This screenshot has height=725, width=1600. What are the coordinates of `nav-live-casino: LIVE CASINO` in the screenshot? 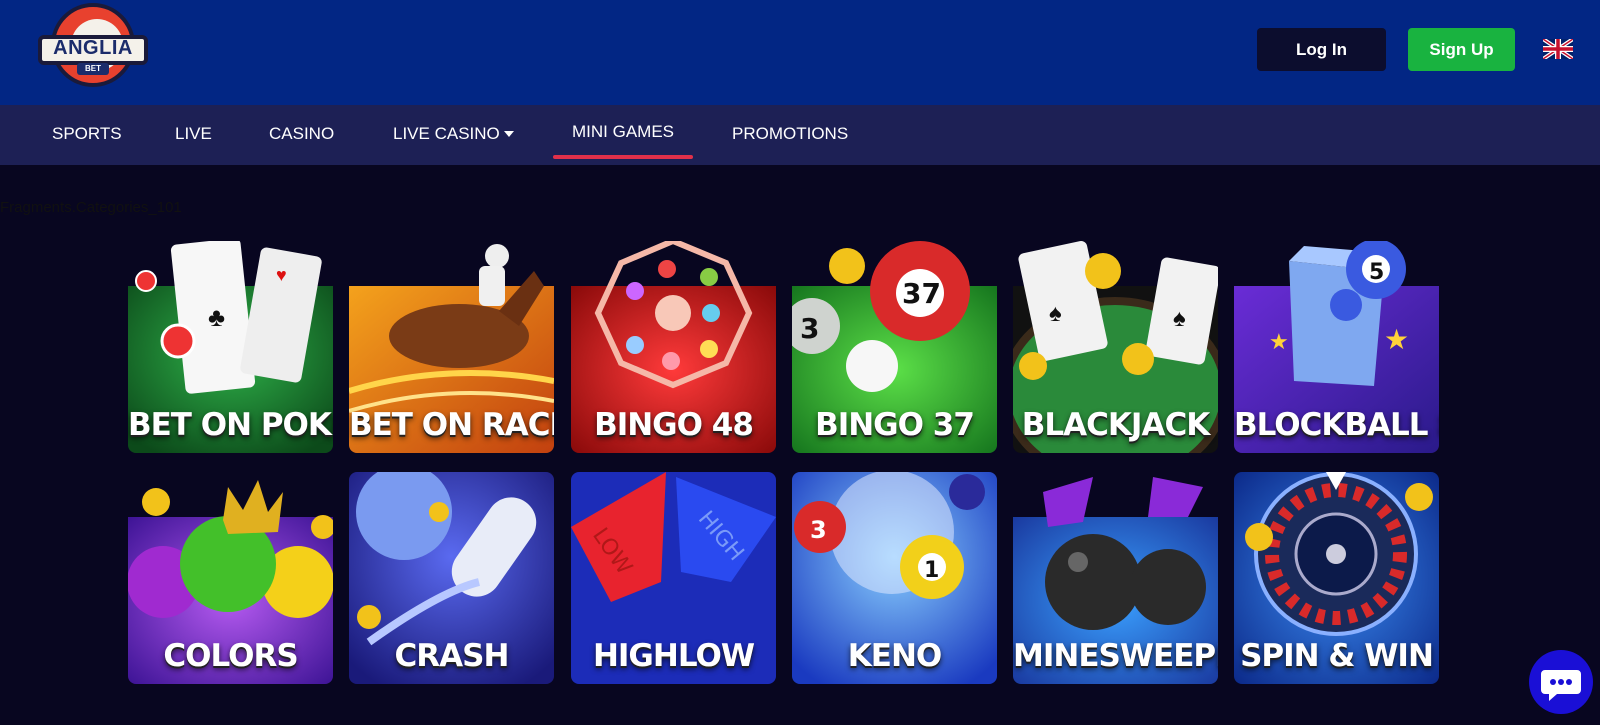 It's located at (453, 135).